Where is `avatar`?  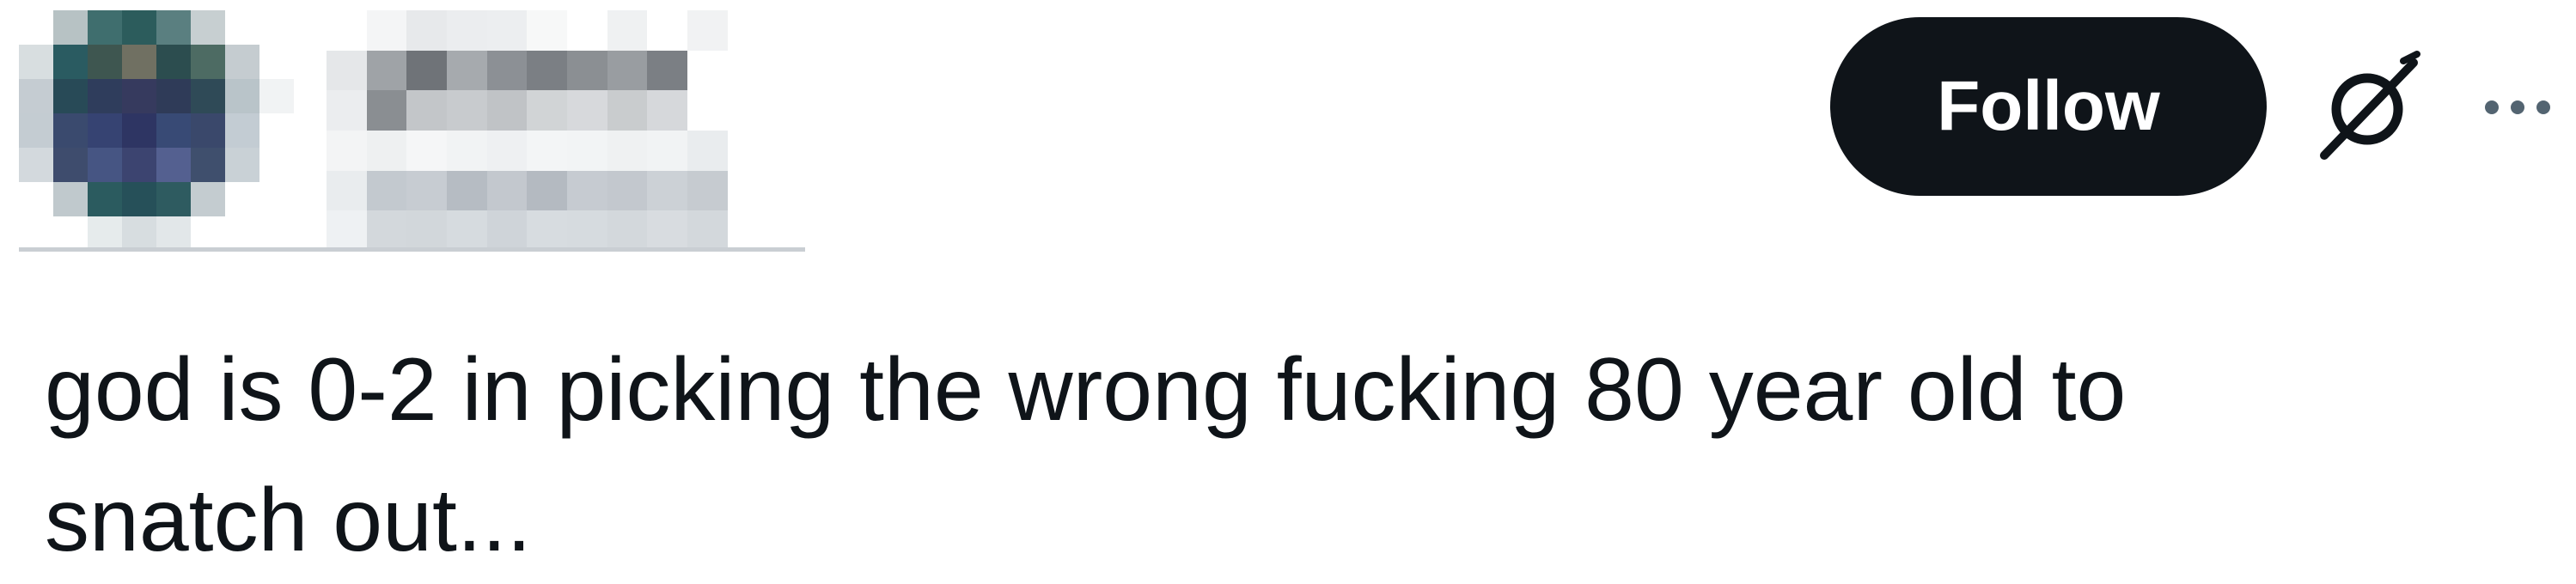
avatar is located at coordinates (156, 130).